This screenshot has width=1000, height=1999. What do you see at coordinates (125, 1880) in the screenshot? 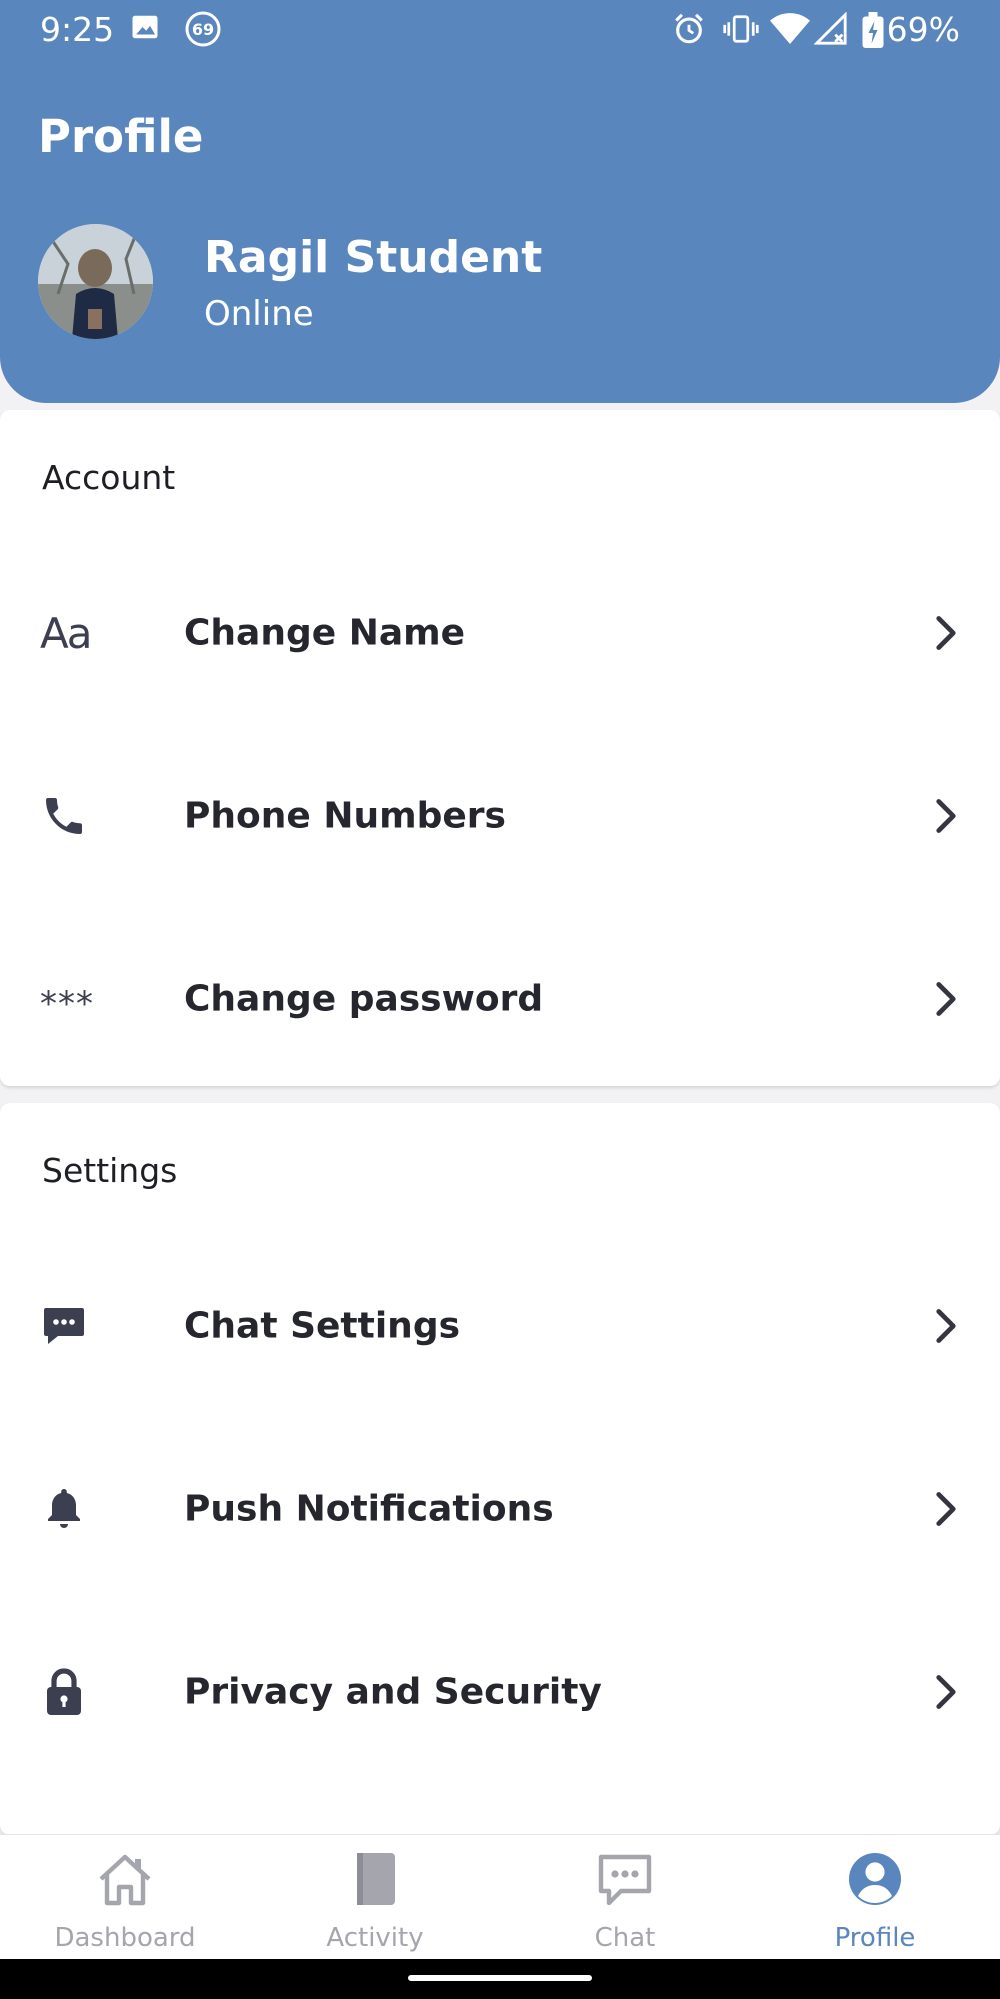
I see `home-icon` at bounding box center [125, 1880].